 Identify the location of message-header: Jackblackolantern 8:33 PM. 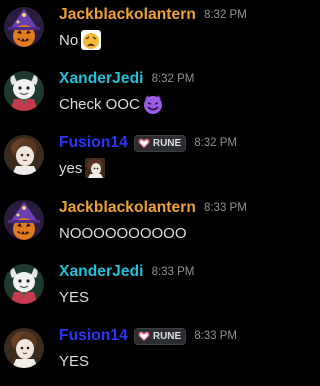
(153, 208).